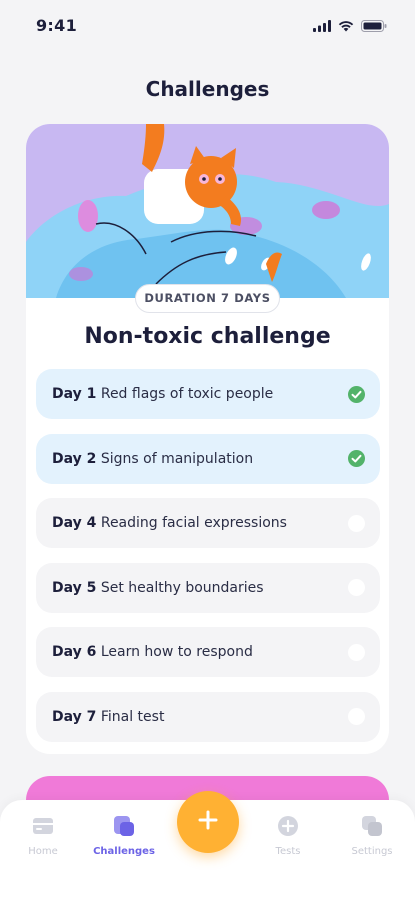 Image resolution: width=415 pixels, height=900 pixels. I want to click on day-number: Day 6, so click(74, 652).